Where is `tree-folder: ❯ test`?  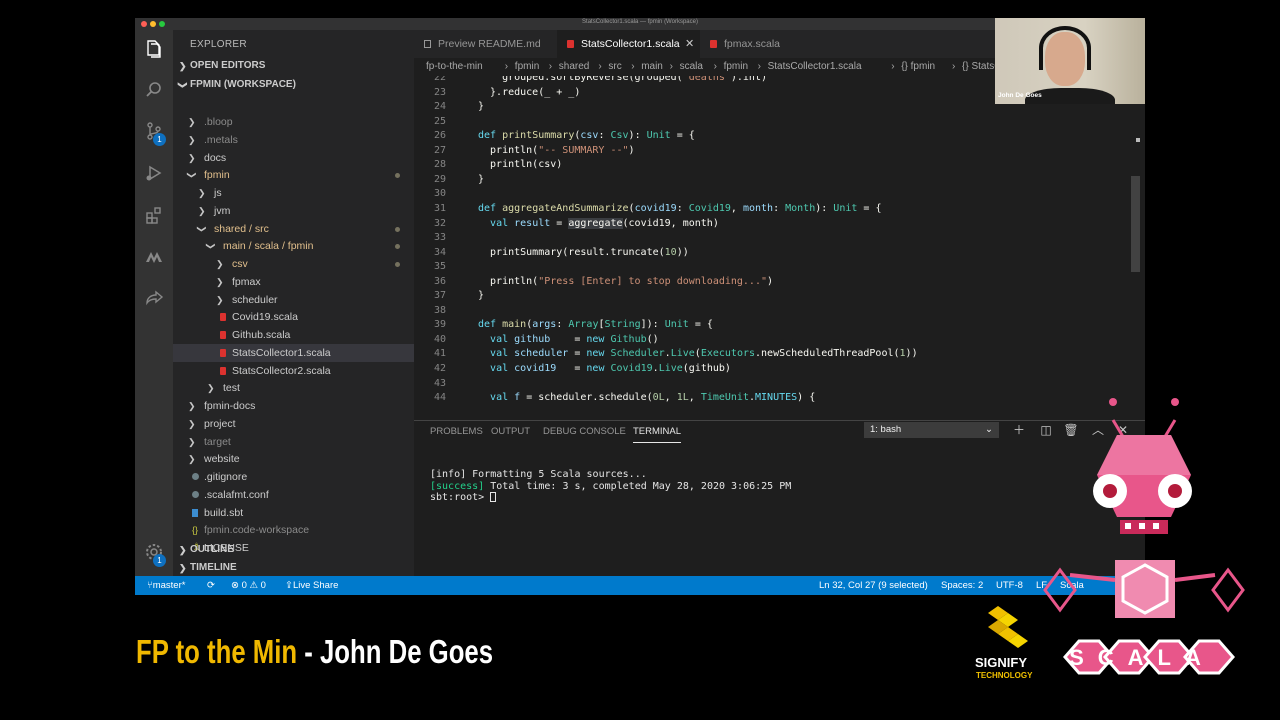 tree-folder: ❯ test is located at coordinates (293, 388).